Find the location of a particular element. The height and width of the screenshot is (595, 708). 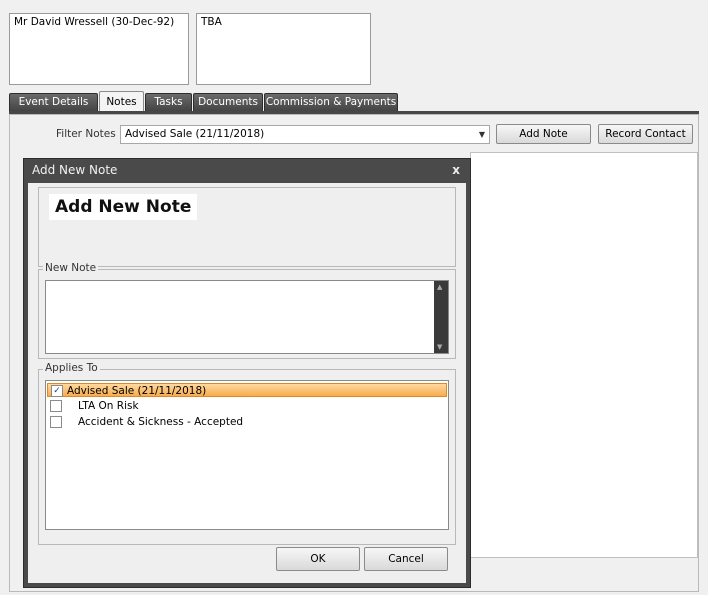

tab-event-details: Event Details is located at coordinates (53, 102).